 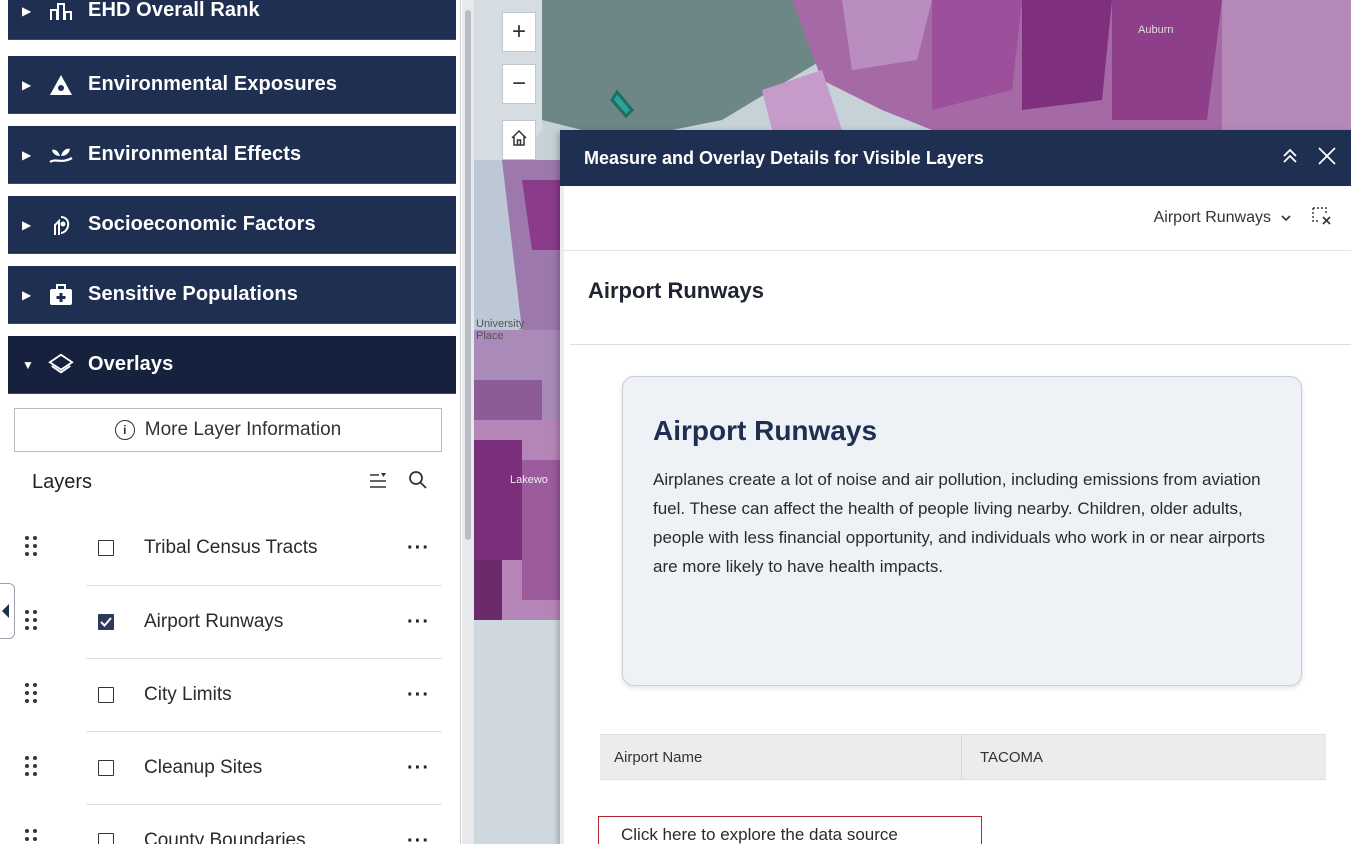 What do you see at coordinates (174, 10) in the screenshot?
I see `category-label: EHD Overall Rank` at bounding box center [174, 10].